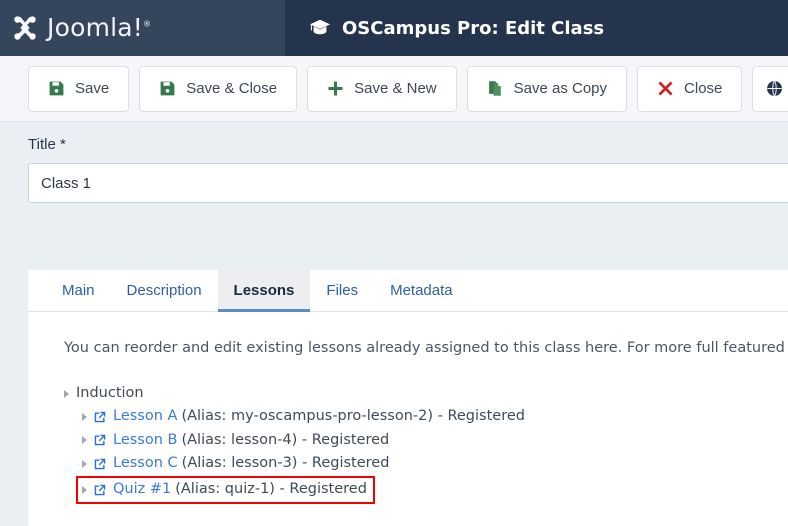 This screenshot has width=788, height=526. Describe the element at coordinates (335, 88) in the screenshot. I see `plus-icon` at that location.